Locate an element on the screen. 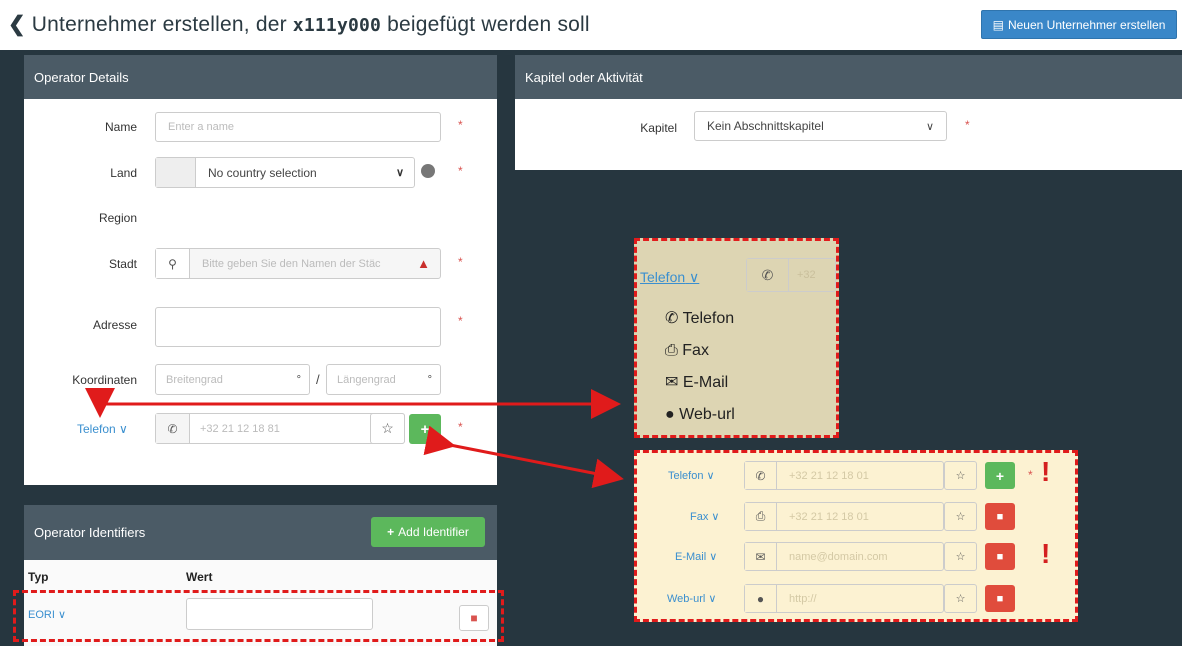 This screenshot has width=1182, height=646. city-label: Stadt is located at coordinates (122, 264).